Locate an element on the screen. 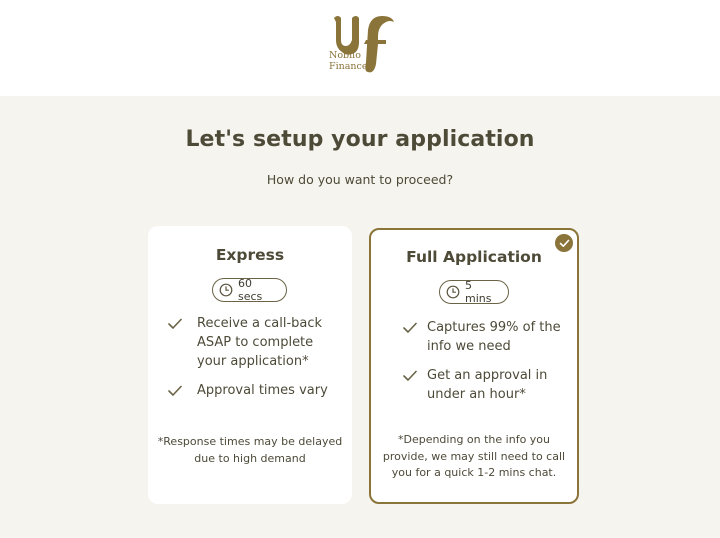 This screenshot has height=538, width=720. feature-item: Captures 99% of the info we need is located at coordinates (495, 337).